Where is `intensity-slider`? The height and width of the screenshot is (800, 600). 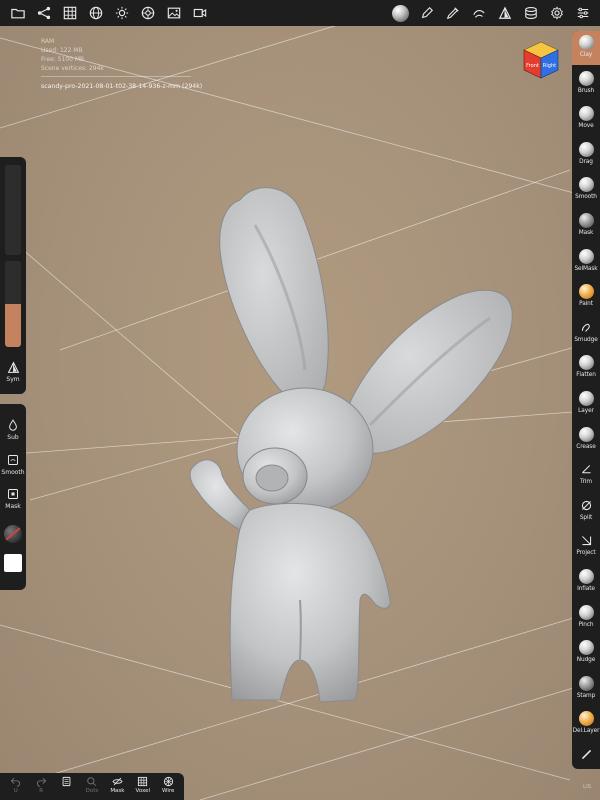
intensity-slider is located at coordinates (13, 304).